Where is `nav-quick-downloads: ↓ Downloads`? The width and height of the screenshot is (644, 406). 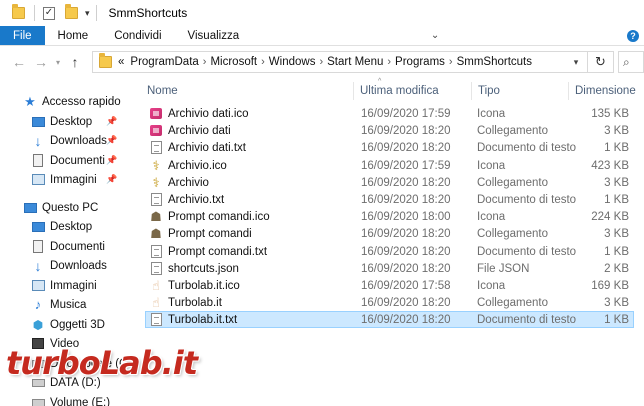 nav-quick-downloads: ↓ Downloads is located at coordinates (68, 140).